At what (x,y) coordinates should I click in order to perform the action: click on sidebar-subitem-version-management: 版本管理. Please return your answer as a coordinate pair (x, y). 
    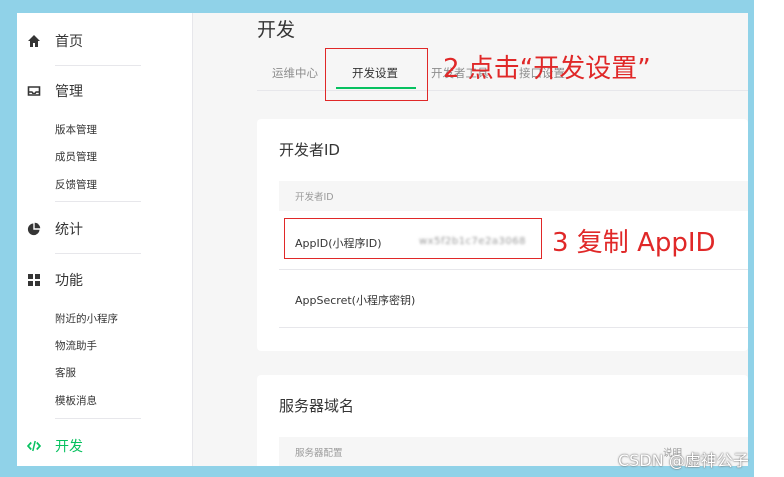
    Looking at the image, I should click on (76, 129).